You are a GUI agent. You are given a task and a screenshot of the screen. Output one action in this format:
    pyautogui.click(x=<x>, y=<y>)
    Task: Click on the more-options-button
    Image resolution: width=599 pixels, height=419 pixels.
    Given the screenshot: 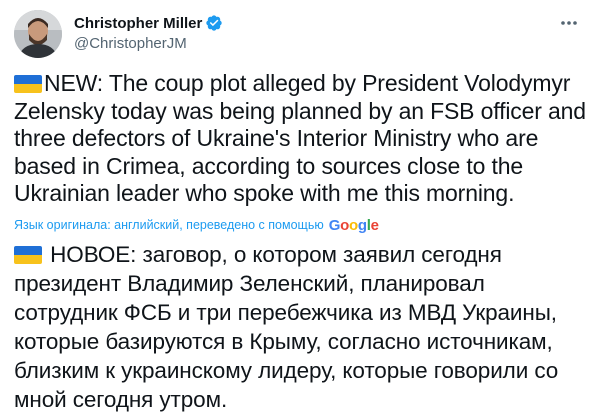 What is the action you would take?
    pyautogui.click(x=569, y=23)
    